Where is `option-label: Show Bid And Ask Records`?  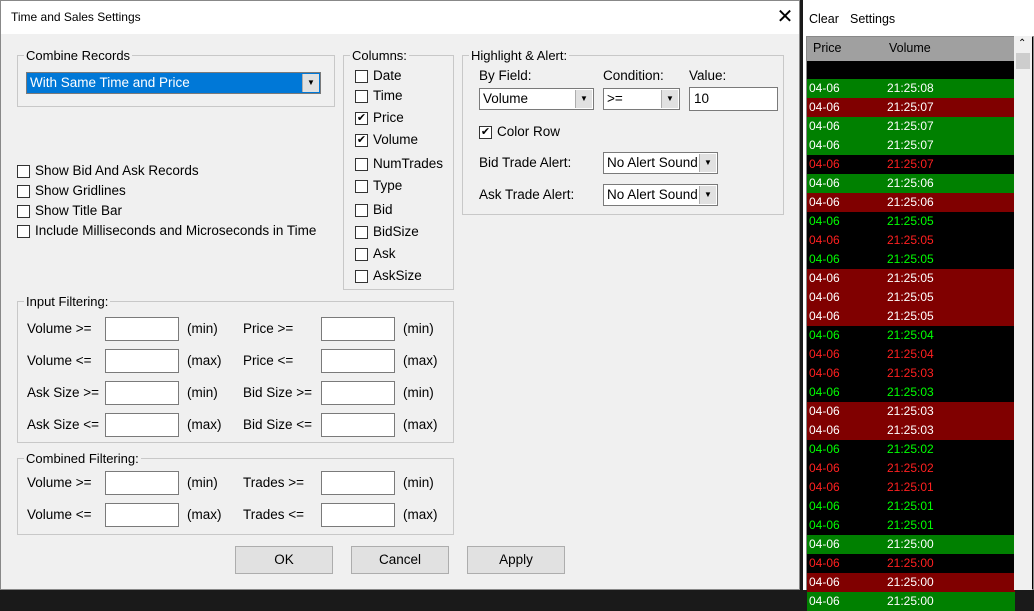
option-label: Show Bid And Ask Records is located at coordinates (117, 170).